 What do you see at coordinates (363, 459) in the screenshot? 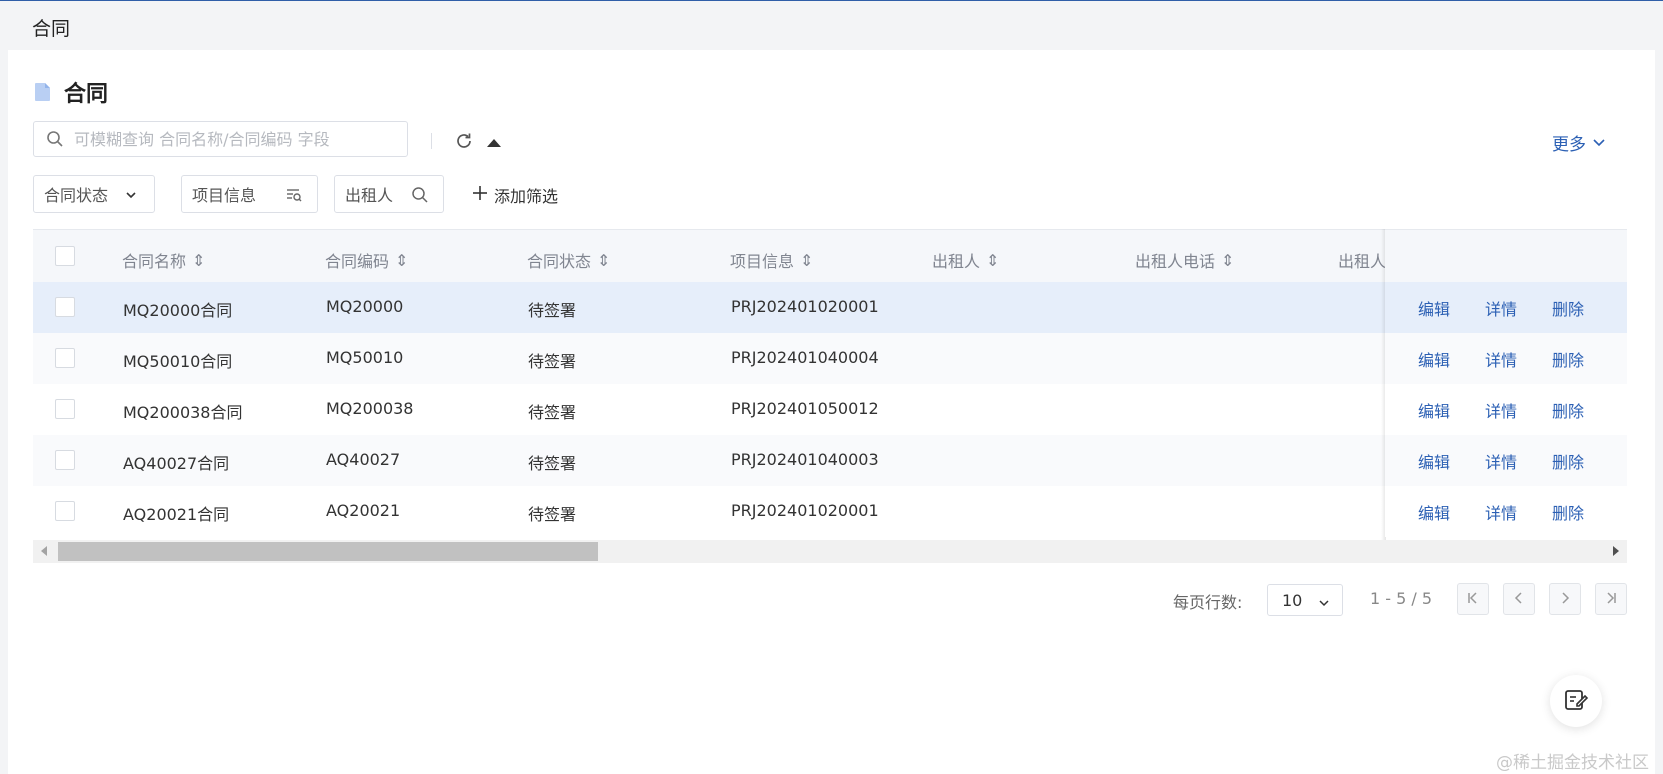
I see `cell-contract-code: AQ40027` at bounding box center [363, 459].